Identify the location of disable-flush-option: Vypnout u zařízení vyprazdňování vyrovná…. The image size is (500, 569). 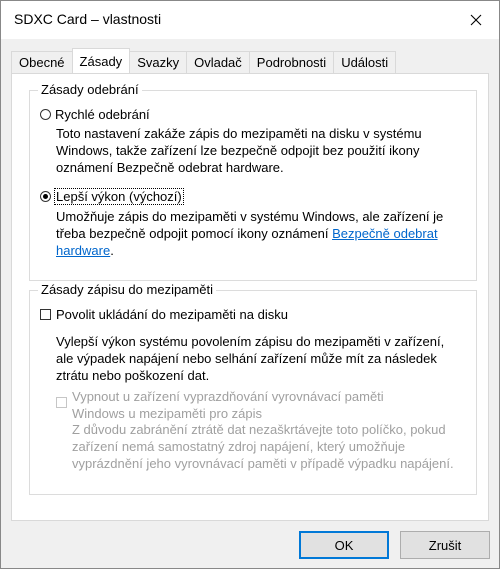
(224, 405).